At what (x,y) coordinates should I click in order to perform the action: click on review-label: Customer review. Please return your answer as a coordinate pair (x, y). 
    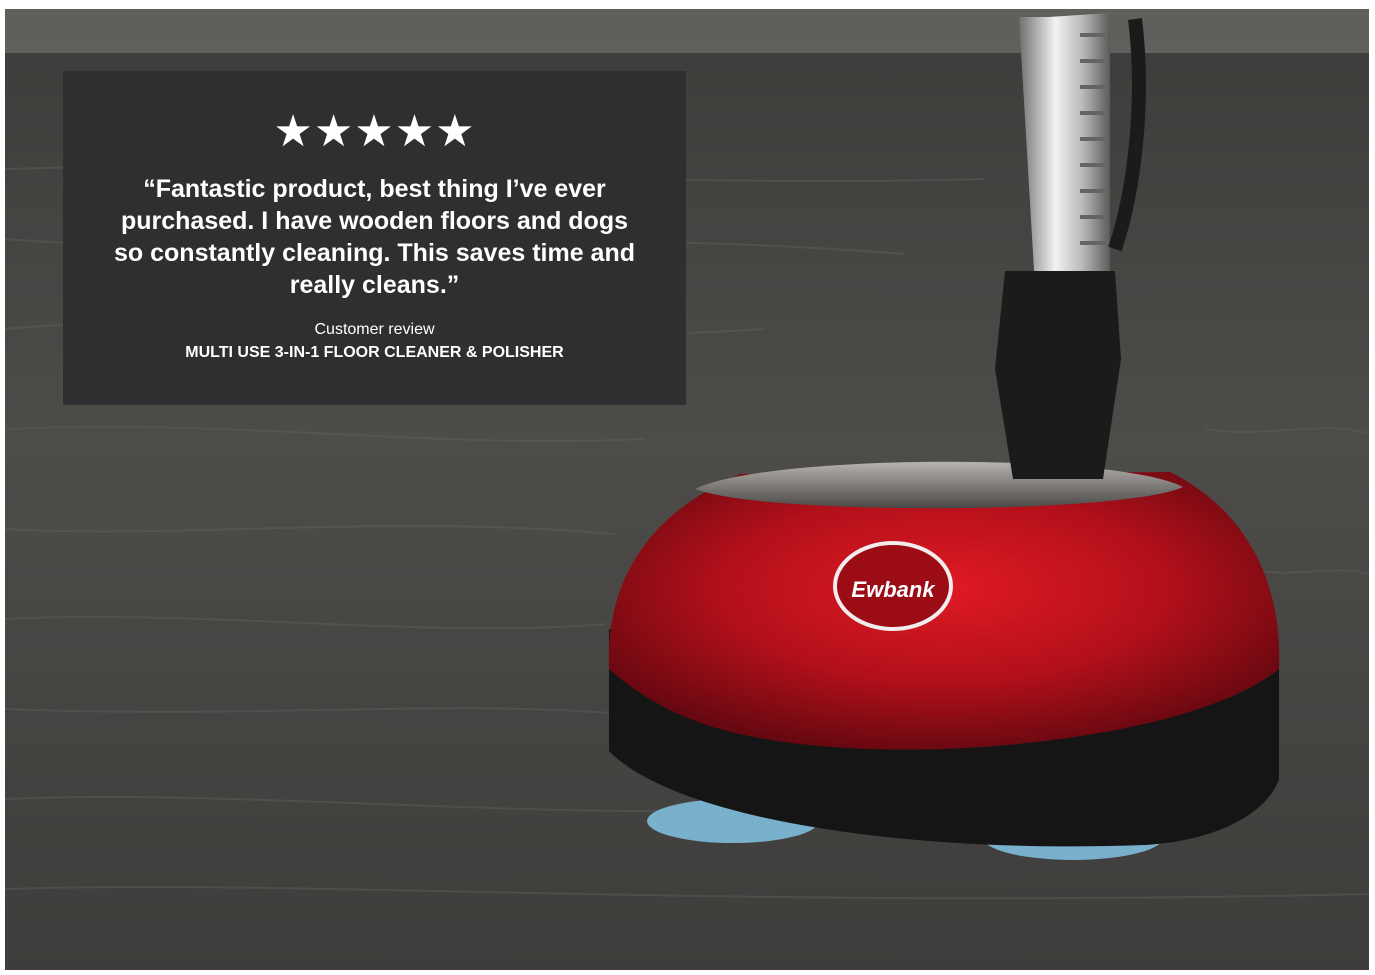
    Looking at the image, I should click on (374, 329).